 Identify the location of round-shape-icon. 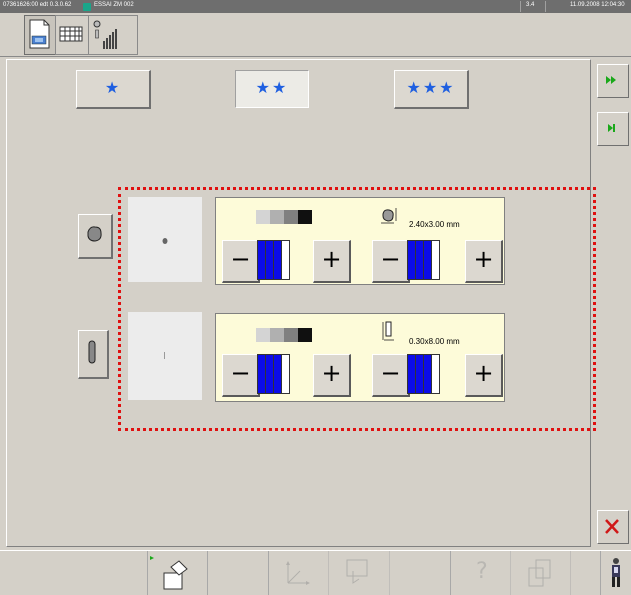
(94, 234).